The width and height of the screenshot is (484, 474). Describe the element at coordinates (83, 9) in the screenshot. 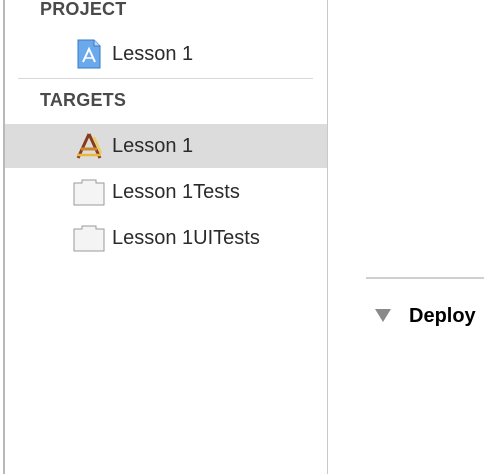

I see `project-section-header: PROJECT` at that location.